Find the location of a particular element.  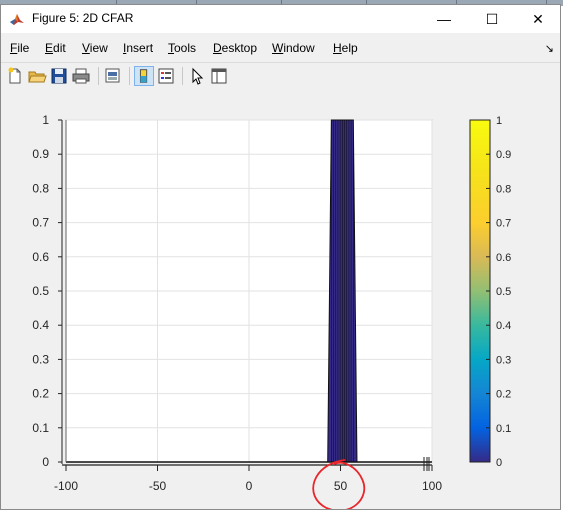

colorbar-tick-label: 0.2 is located at coordinates (503, 395).